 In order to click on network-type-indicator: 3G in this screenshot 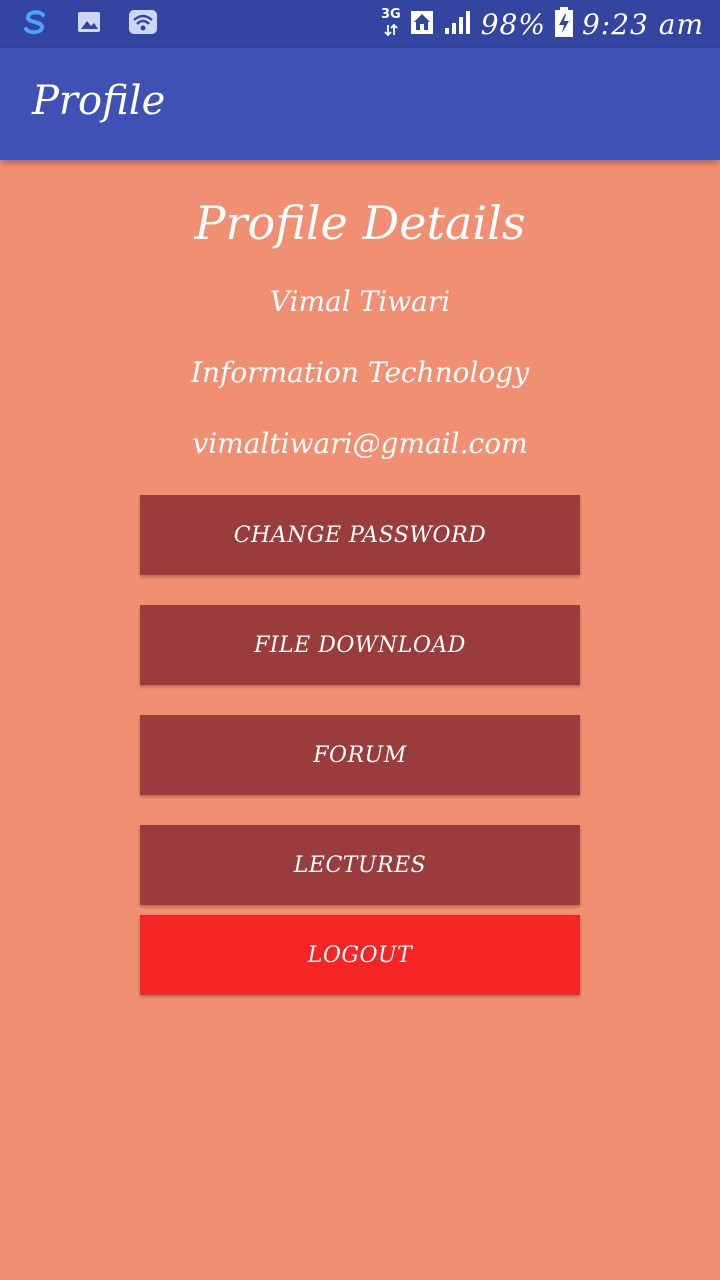, I will do `click(391, 24)`.